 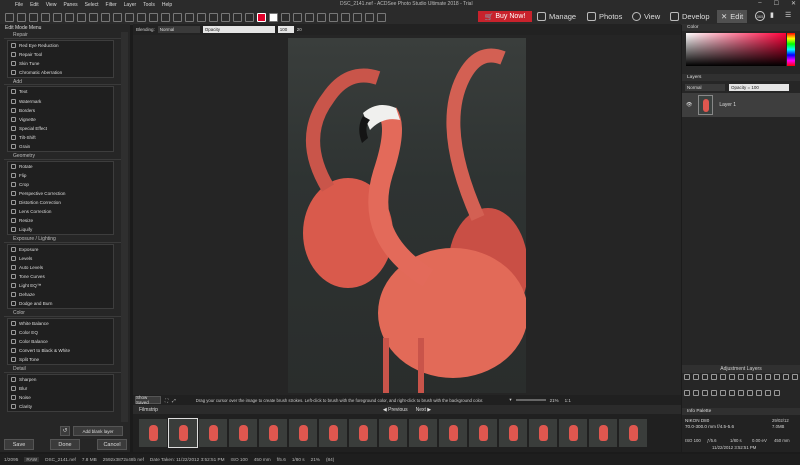 What do you see at coordinates (105, 17) in the screenshot?
I see `text-tool-icon` at bounding box center [105, 17].